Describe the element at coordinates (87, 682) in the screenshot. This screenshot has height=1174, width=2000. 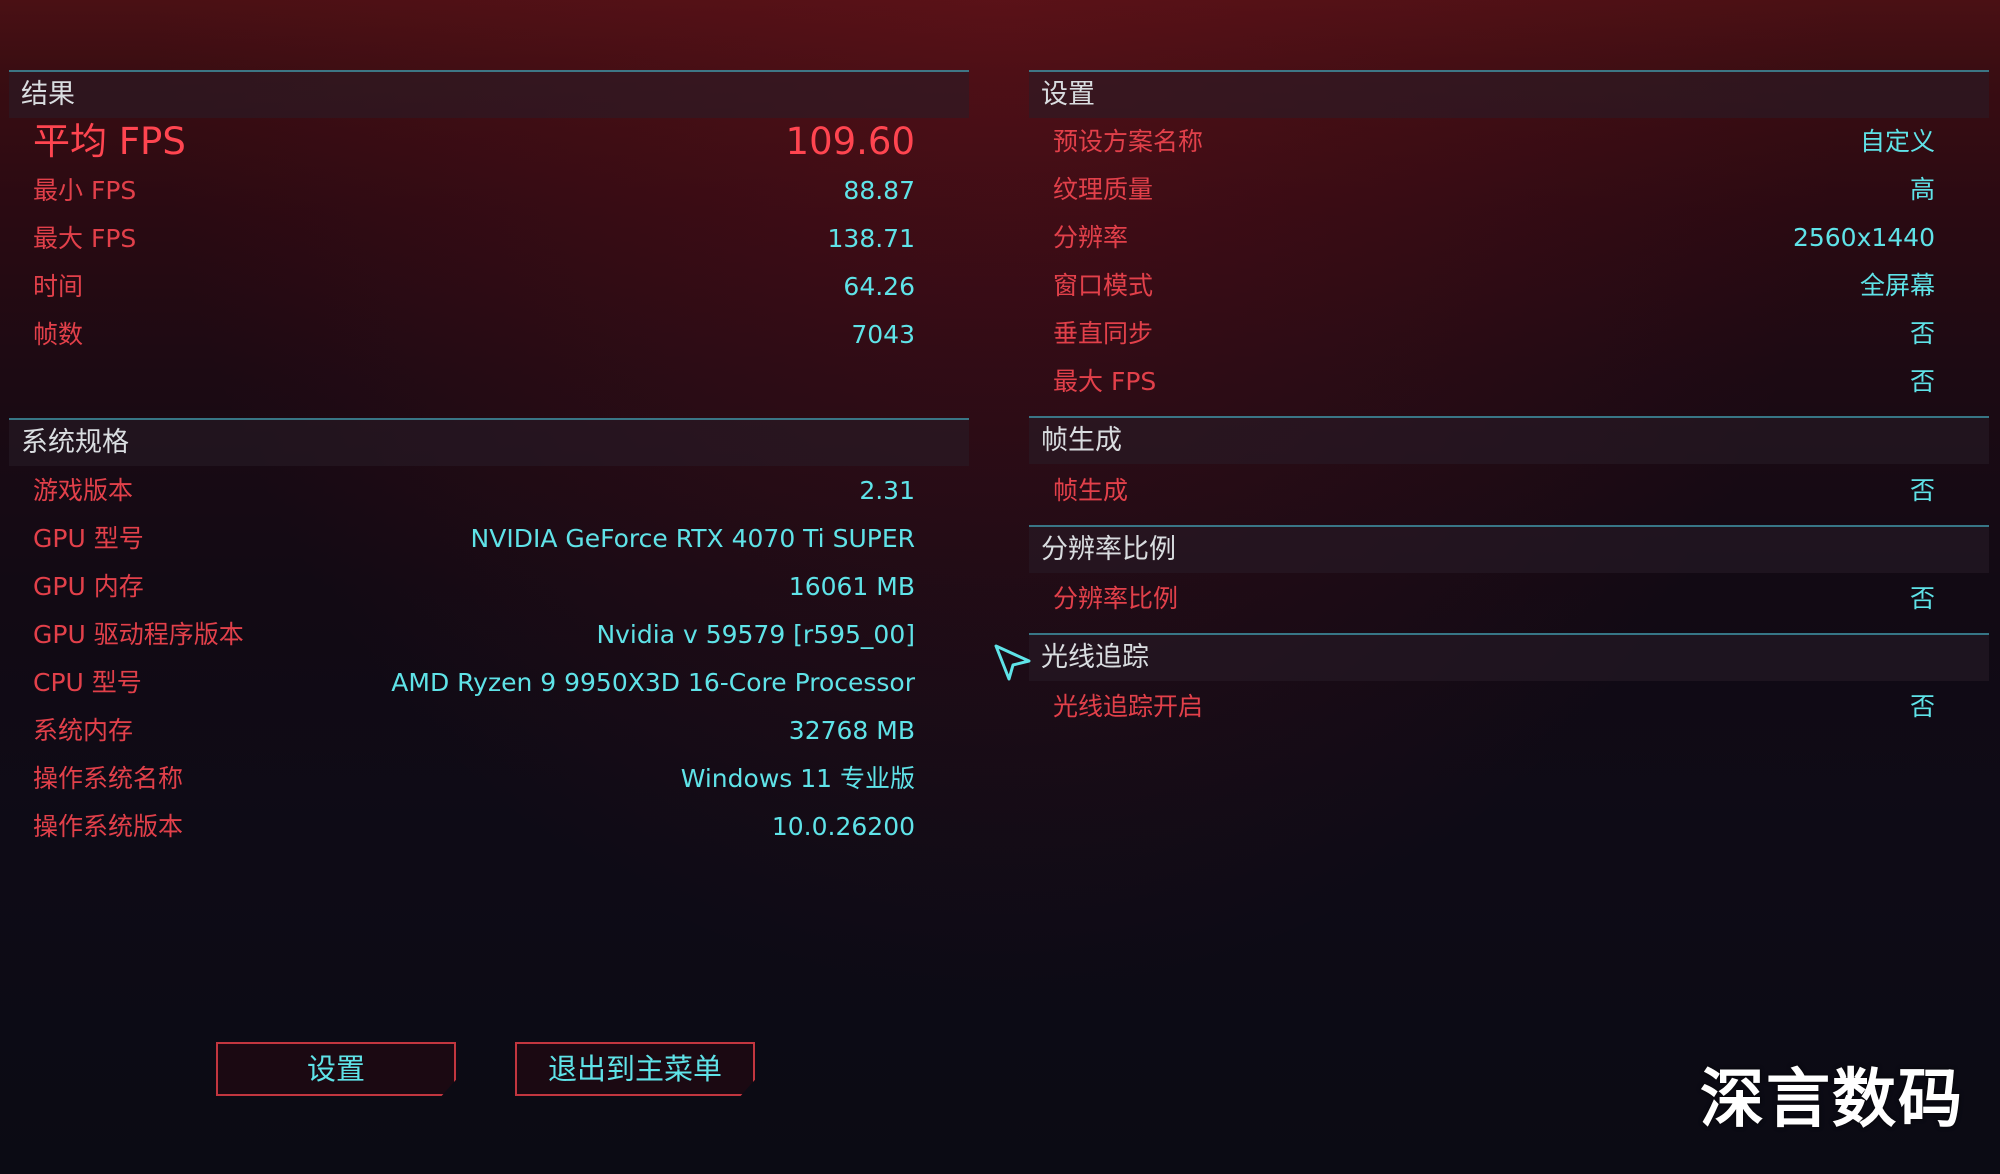
I see `spec-label: CPU 型号` at that location.